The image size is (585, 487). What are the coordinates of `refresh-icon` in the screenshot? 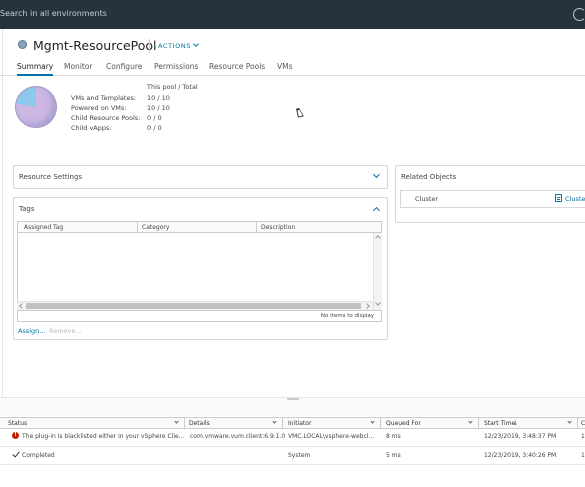 It's located at (579, 14).